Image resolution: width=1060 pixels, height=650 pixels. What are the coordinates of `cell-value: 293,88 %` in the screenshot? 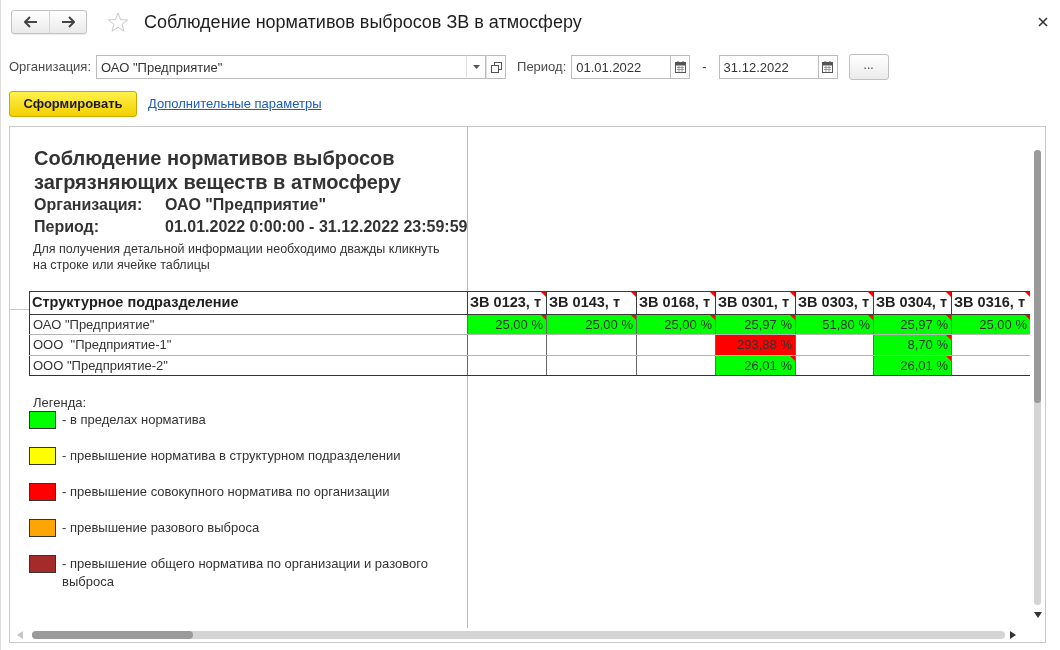 It's located at (764, 345).